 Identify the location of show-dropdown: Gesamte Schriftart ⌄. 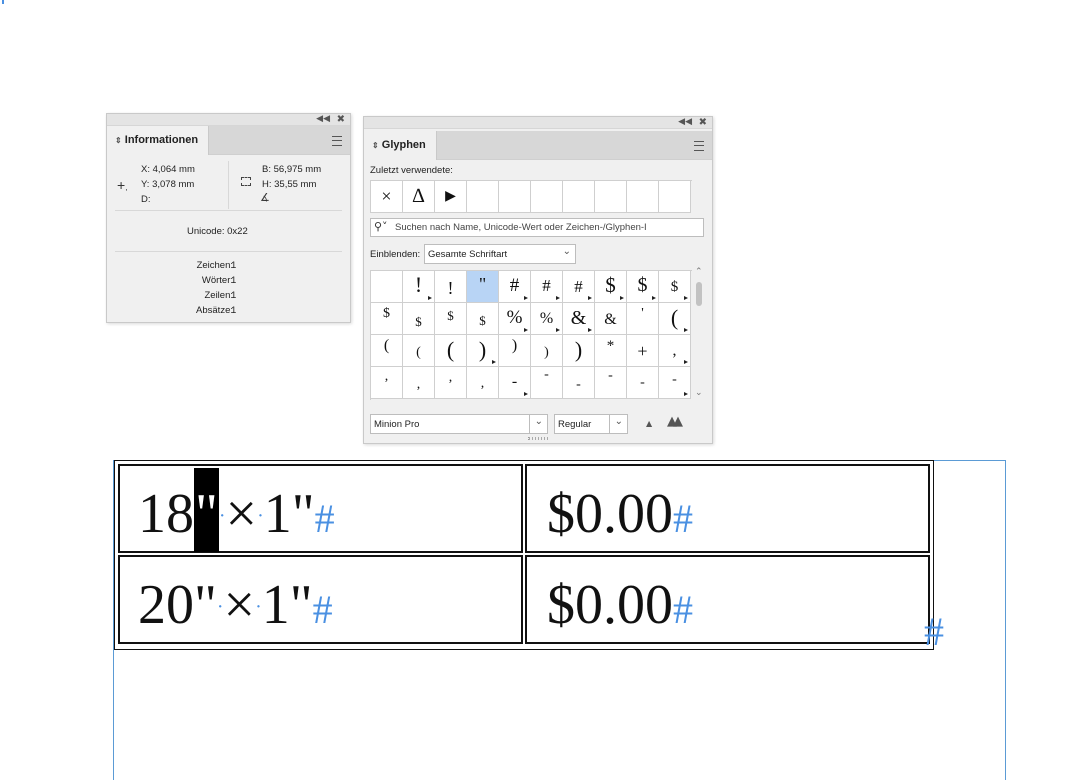
(500, 254).